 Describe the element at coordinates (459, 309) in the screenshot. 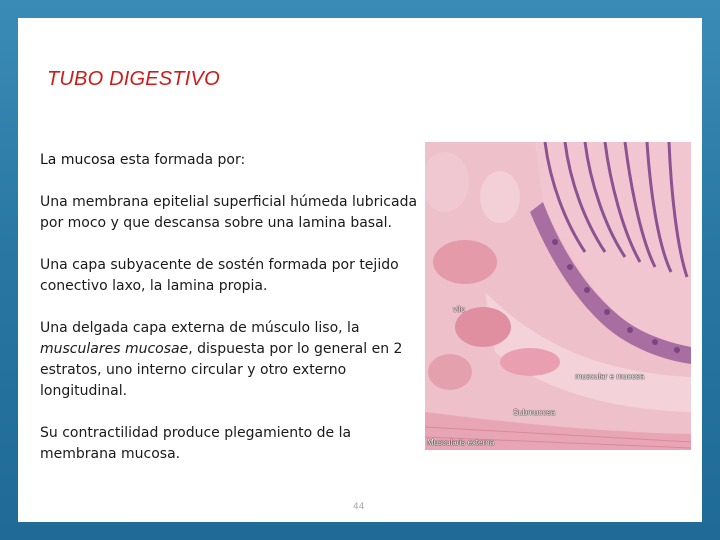

I see `label-villus: vilo` at that location.